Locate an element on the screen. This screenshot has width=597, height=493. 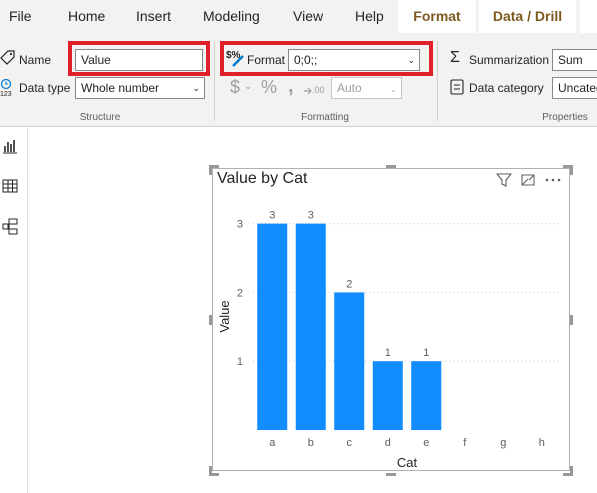
y-tick-label: 2 is located at coordinates (240, 293).